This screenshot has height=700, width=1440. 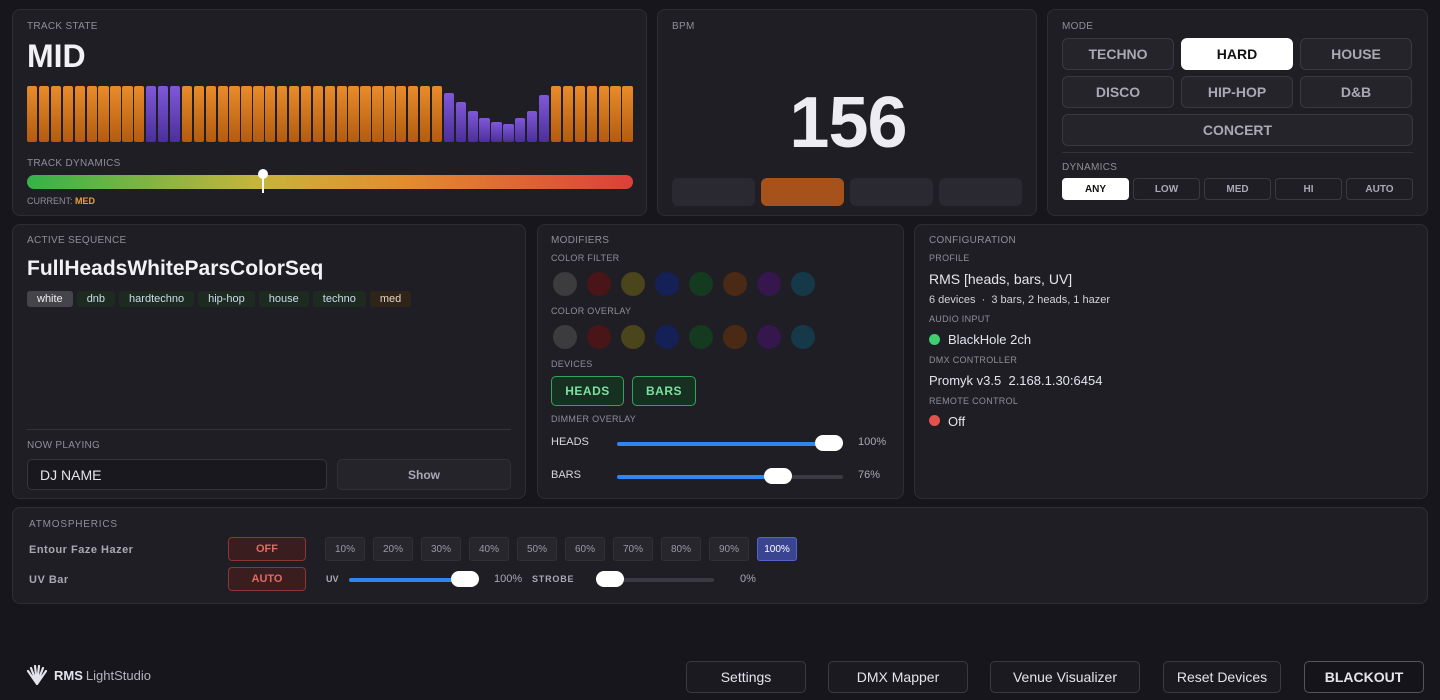 What do you see at coordinates (50, 201) in the screenshot?
I see `current-label: CURRENT:` at bounding box center [50, 201].